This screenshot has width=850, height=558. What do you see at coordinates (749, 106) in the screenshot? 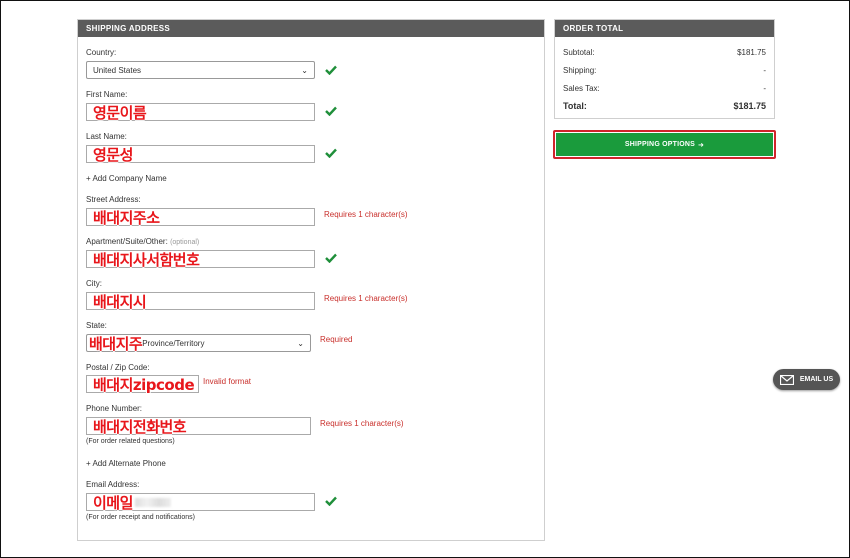
I see `total-value: $181.75` at bounding box center [749, 106].